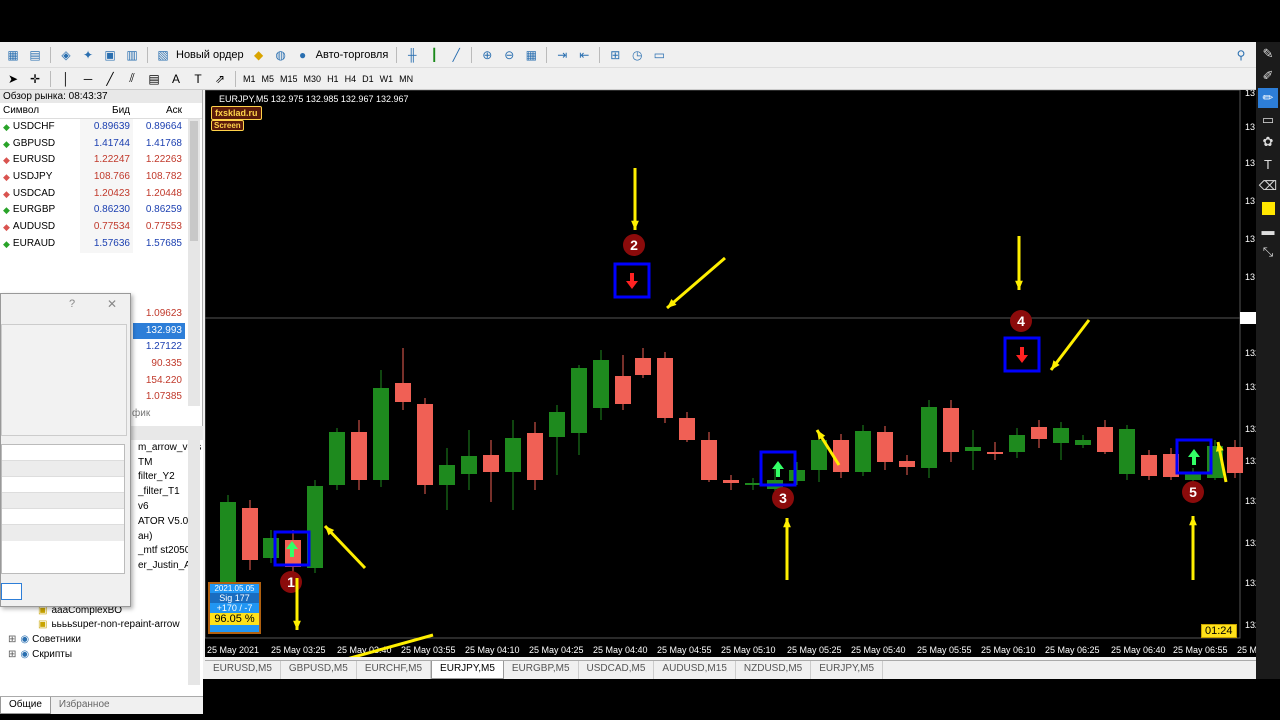 The height and width of the screenshot is (720, 1280). What do you see at coordinates (1268, 208) in the screenshot?
I see `color-yellow-icon` at bounding box center [1268, 208].